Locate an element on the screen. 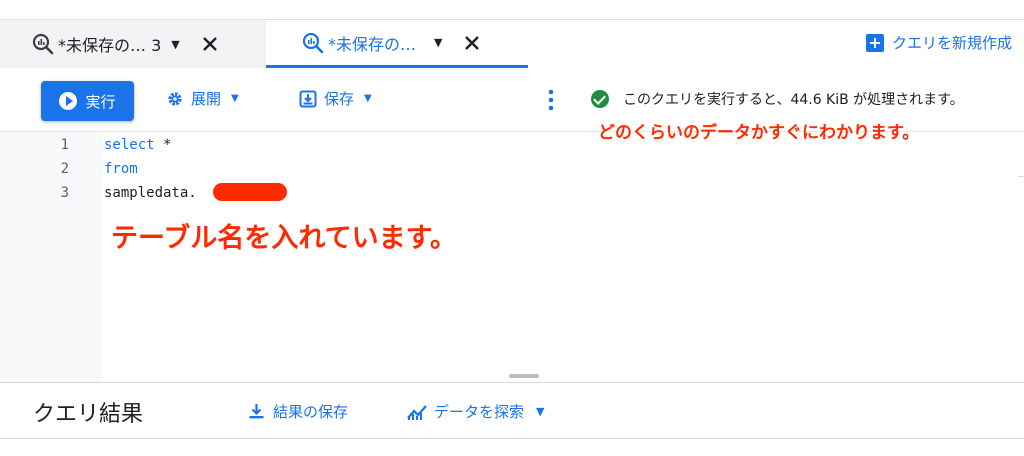 The height and width of the screenshot is (456, 1024). expand-label: 展開 is located at coordinates (206, 99).